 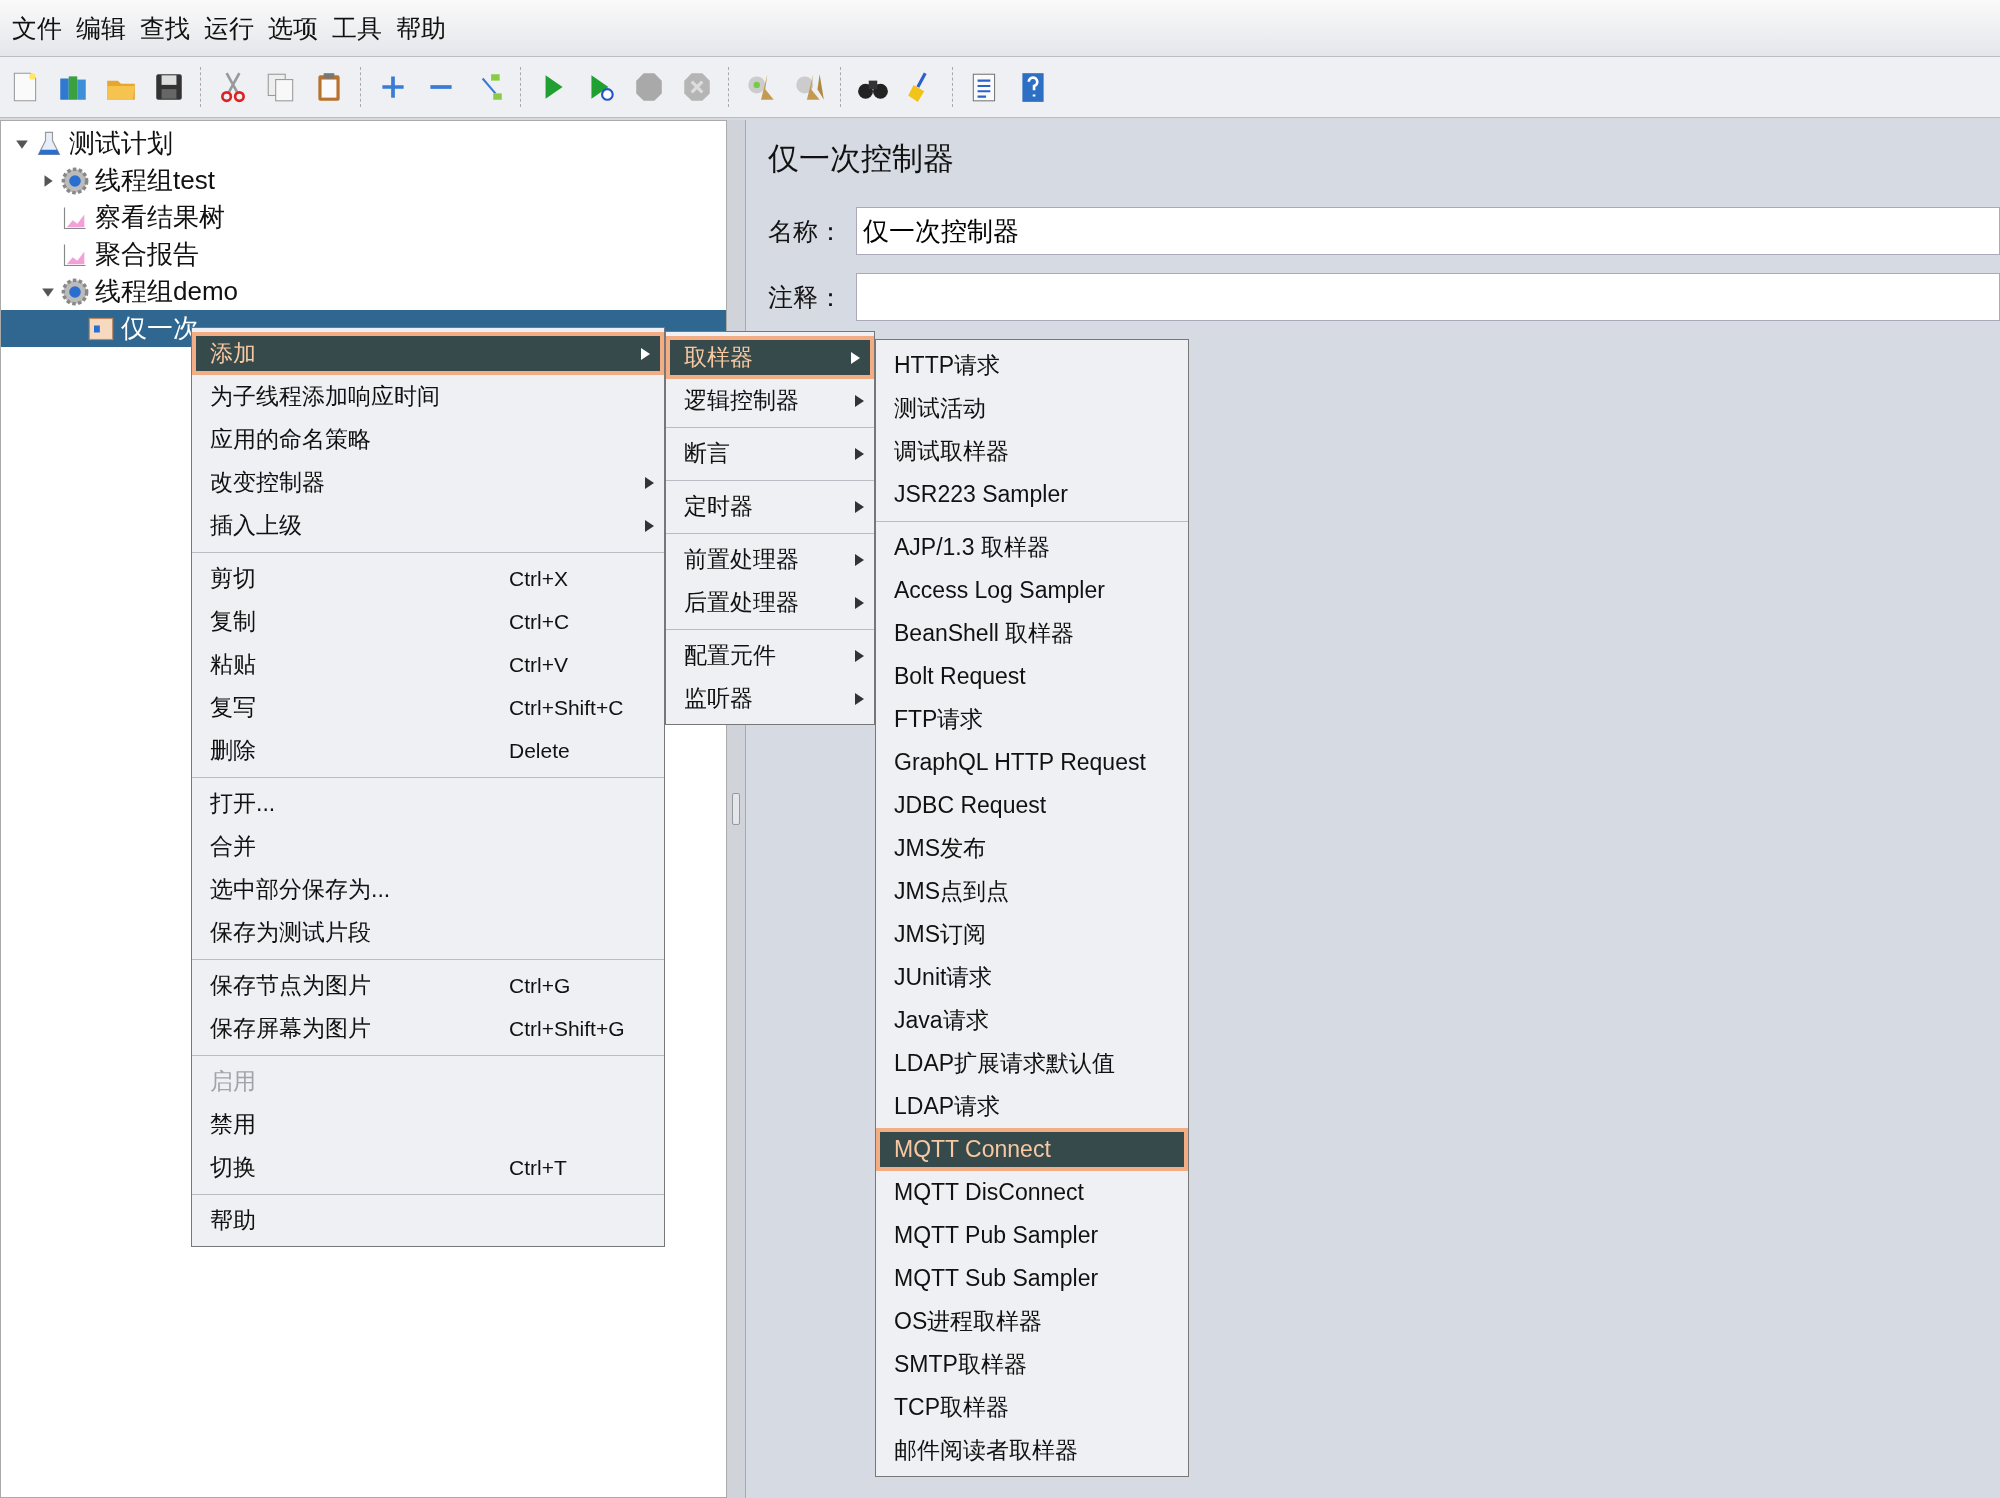 I want to click on tree-label: 测试计划, so click(x=121, y=143).